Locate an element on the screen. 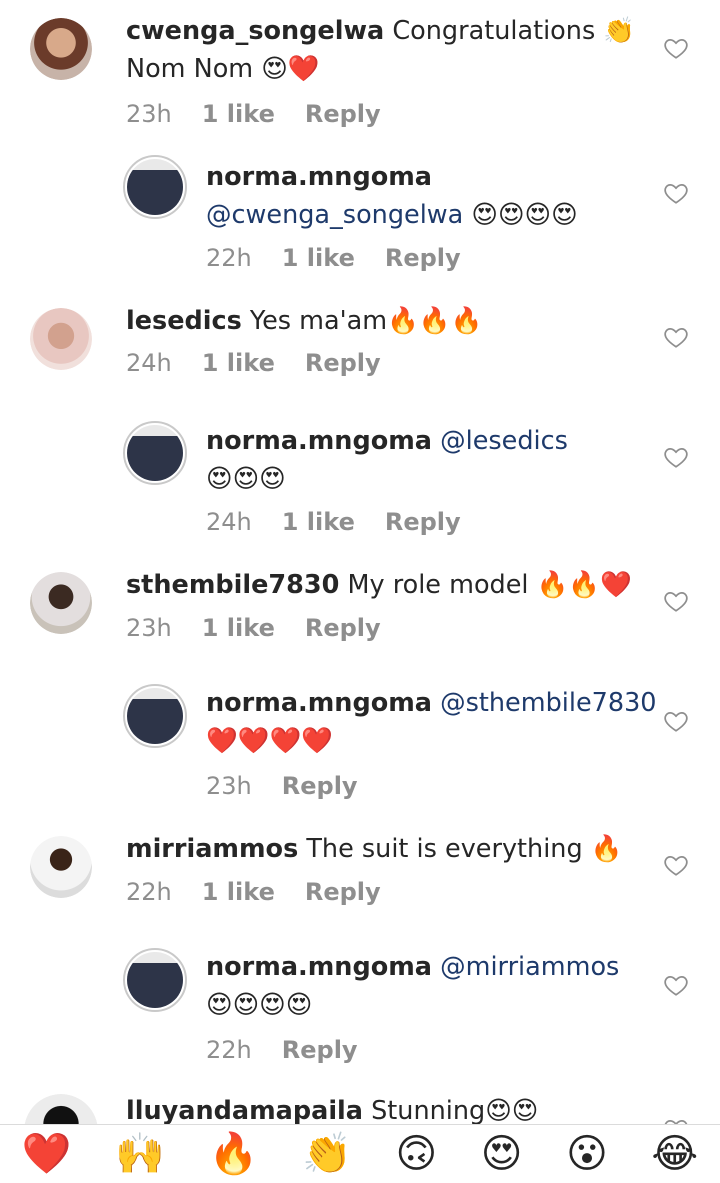  fire-emoji-button: 🔥 is located at coordinates (234, 1154).